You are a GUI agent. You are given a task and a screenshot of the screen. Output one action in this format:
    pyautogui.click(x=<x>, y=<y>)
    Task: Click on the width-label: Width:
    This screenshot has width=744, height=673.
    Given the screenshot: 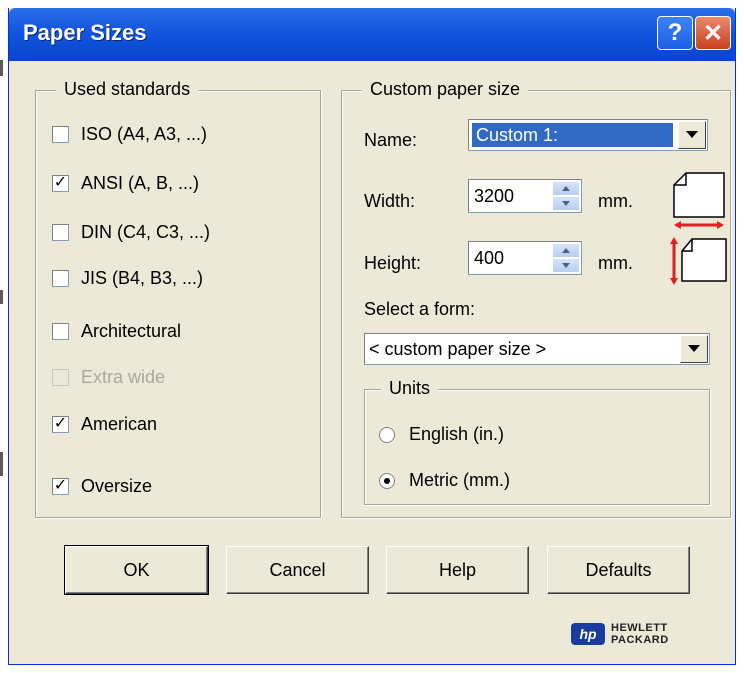 What is the action you would take?
    pyautogui.click(x=390, y=201)
    